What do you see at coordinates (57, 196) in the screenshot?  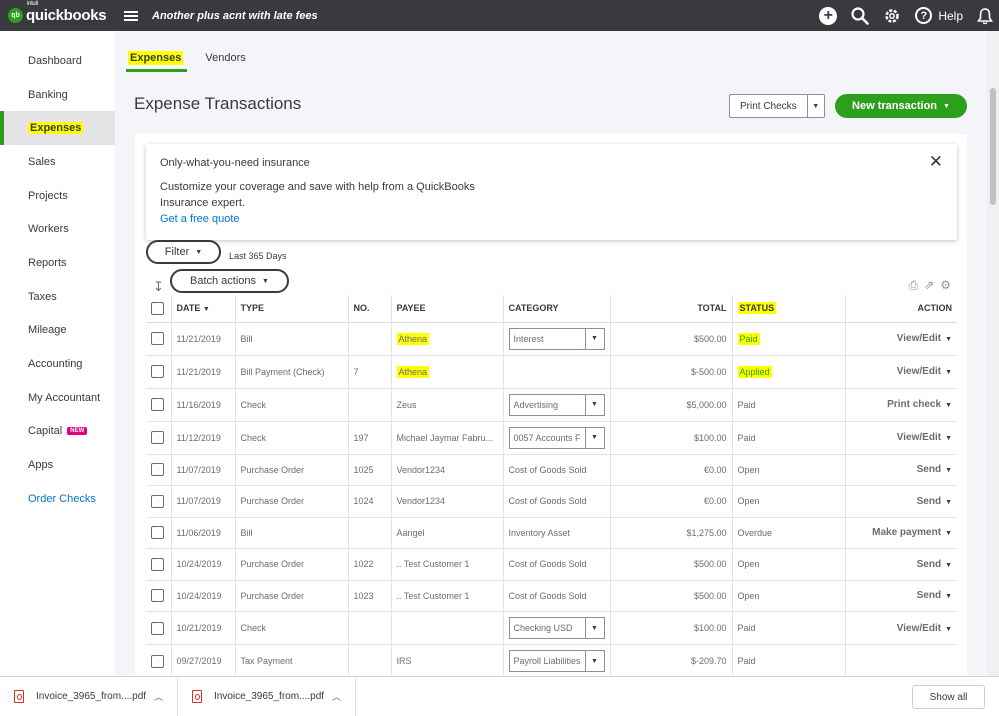 I see `sidebar-item-projects: Projects` at bounding box center [57, 196].